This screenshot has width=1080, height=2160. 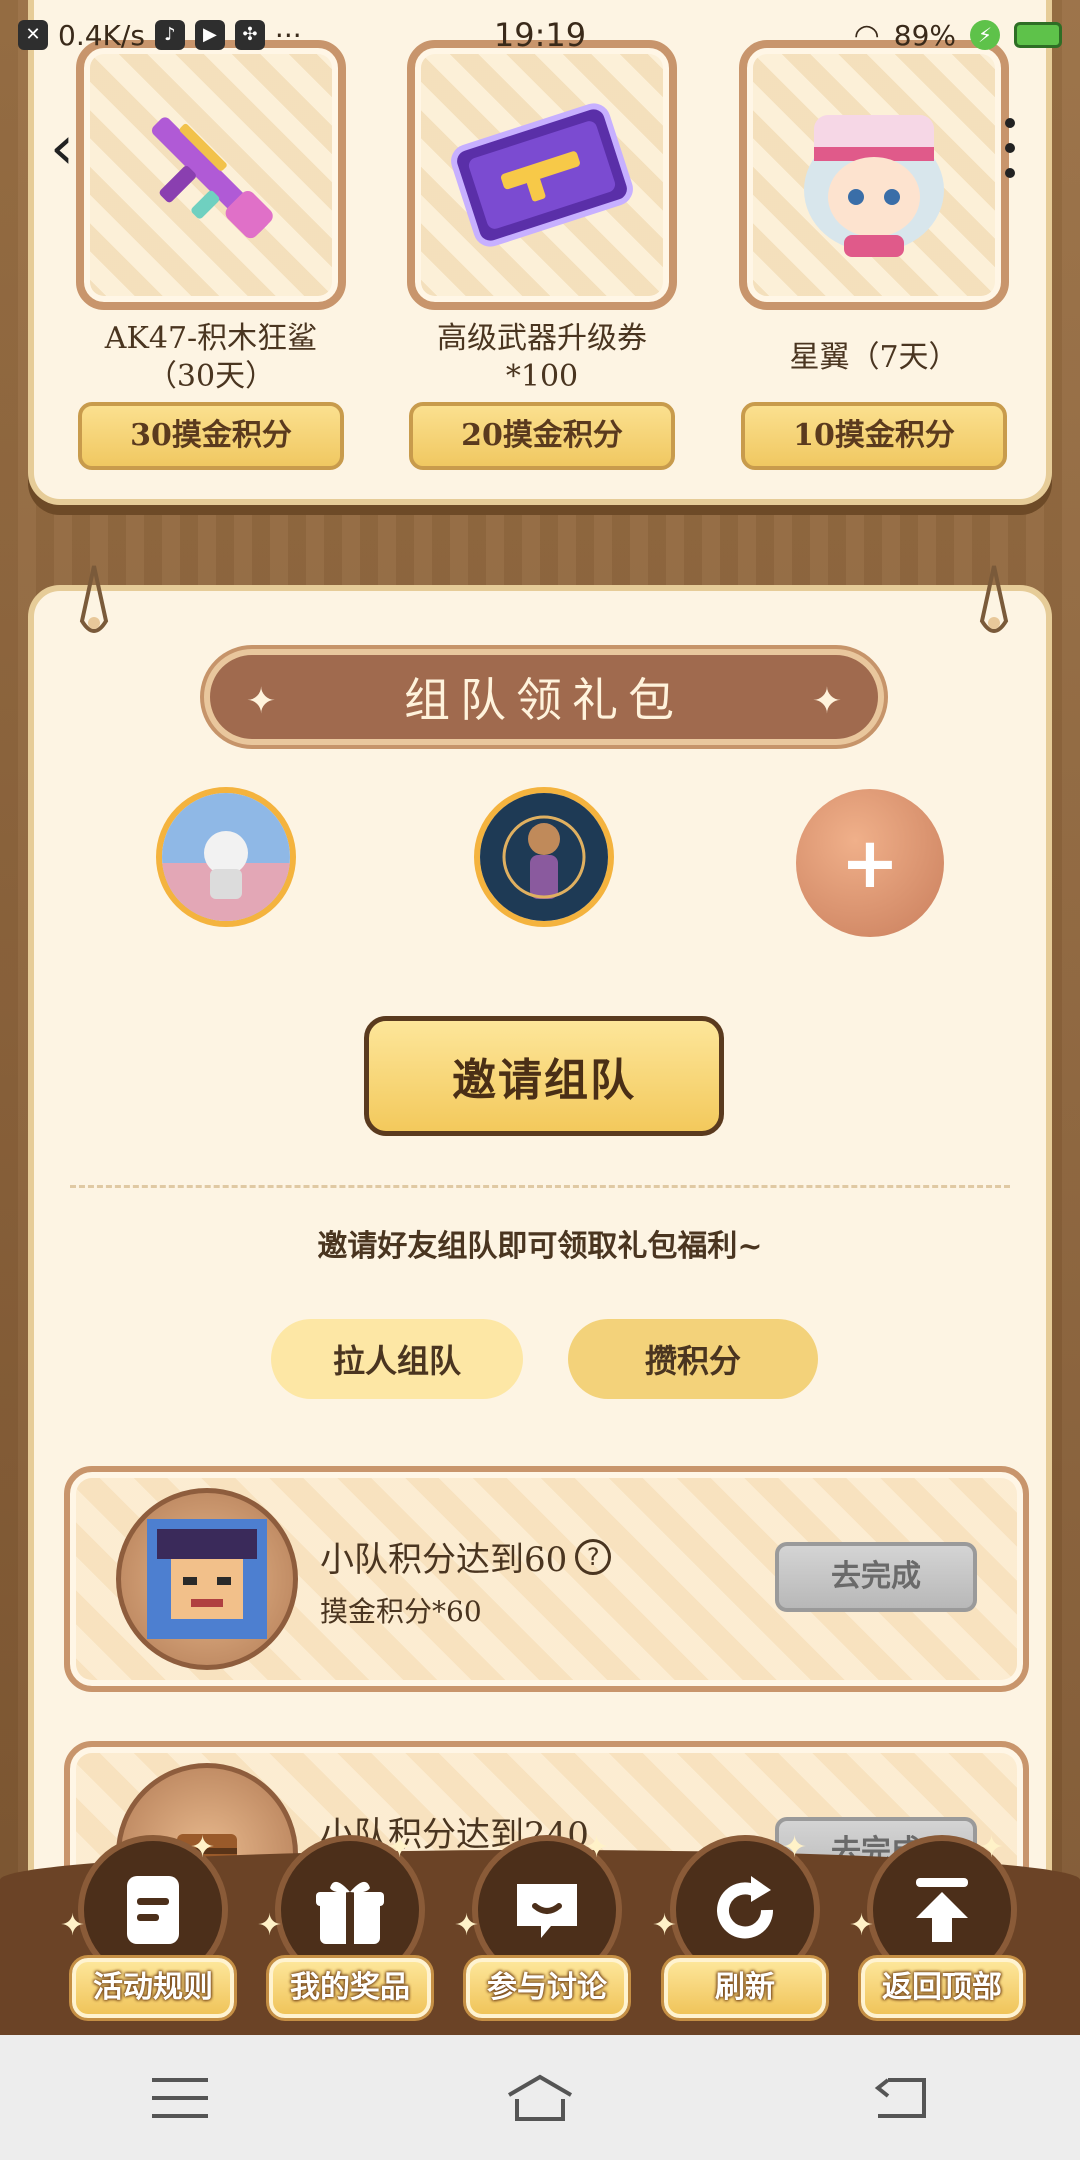 I want to click on wifi-icon: ◠, so click(x=866, y=35).